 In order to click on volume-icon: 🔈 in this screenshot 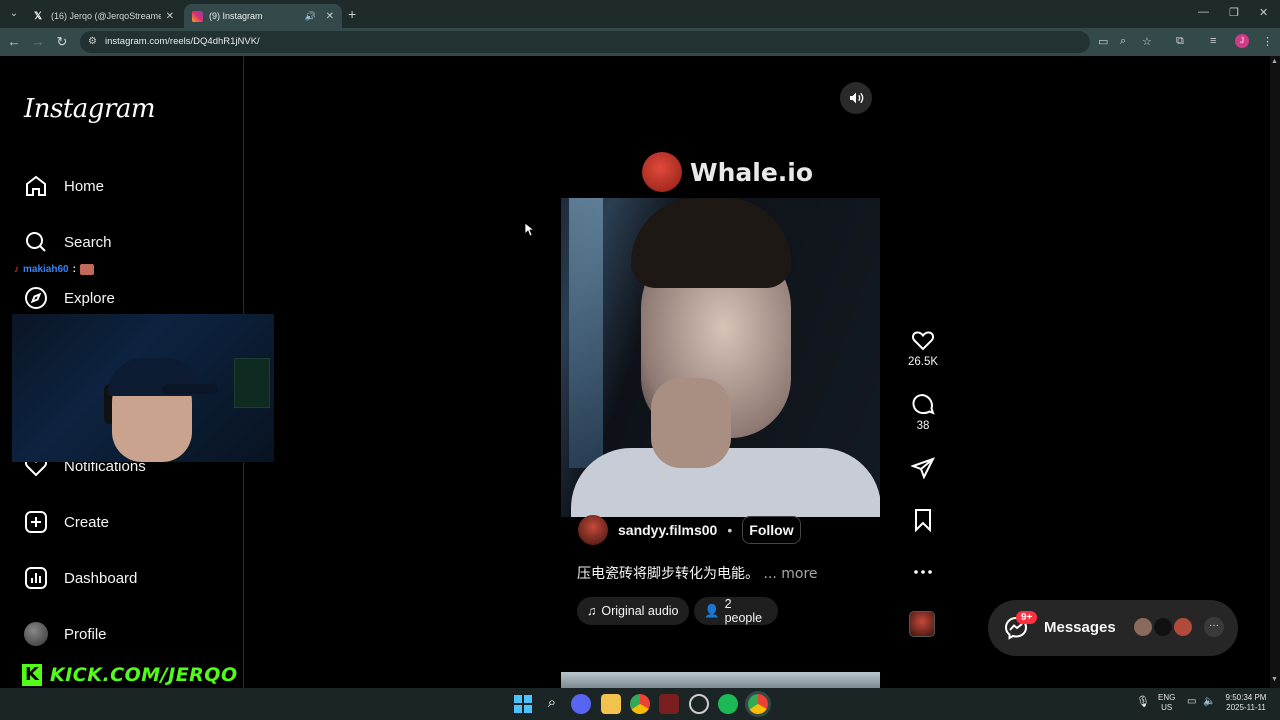, I will do `click(1209, 702)`.